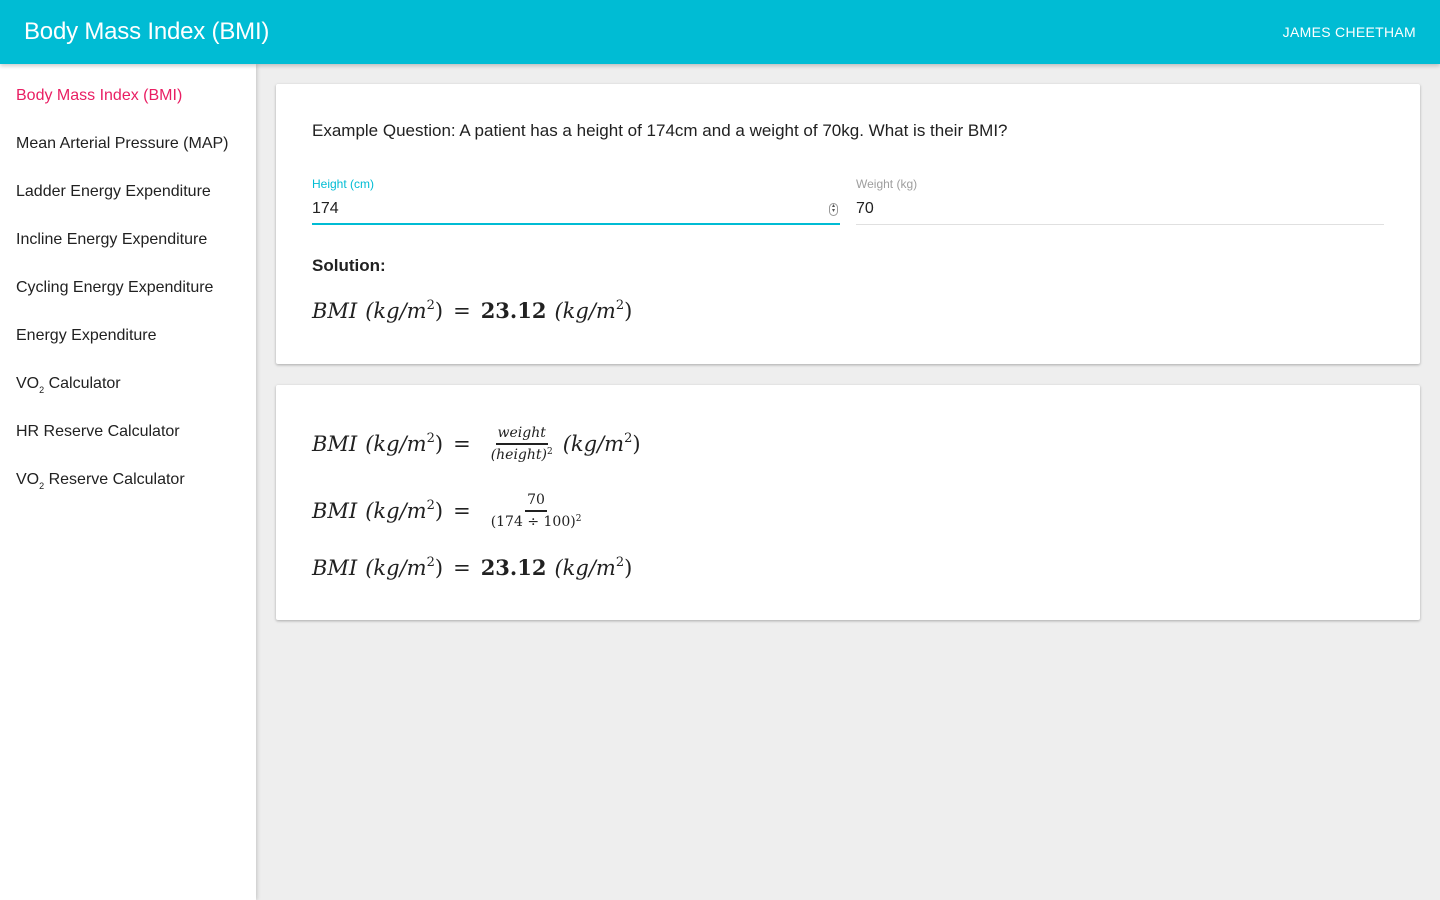  I want to click on formula-numerator: weight, so click(521, 435).